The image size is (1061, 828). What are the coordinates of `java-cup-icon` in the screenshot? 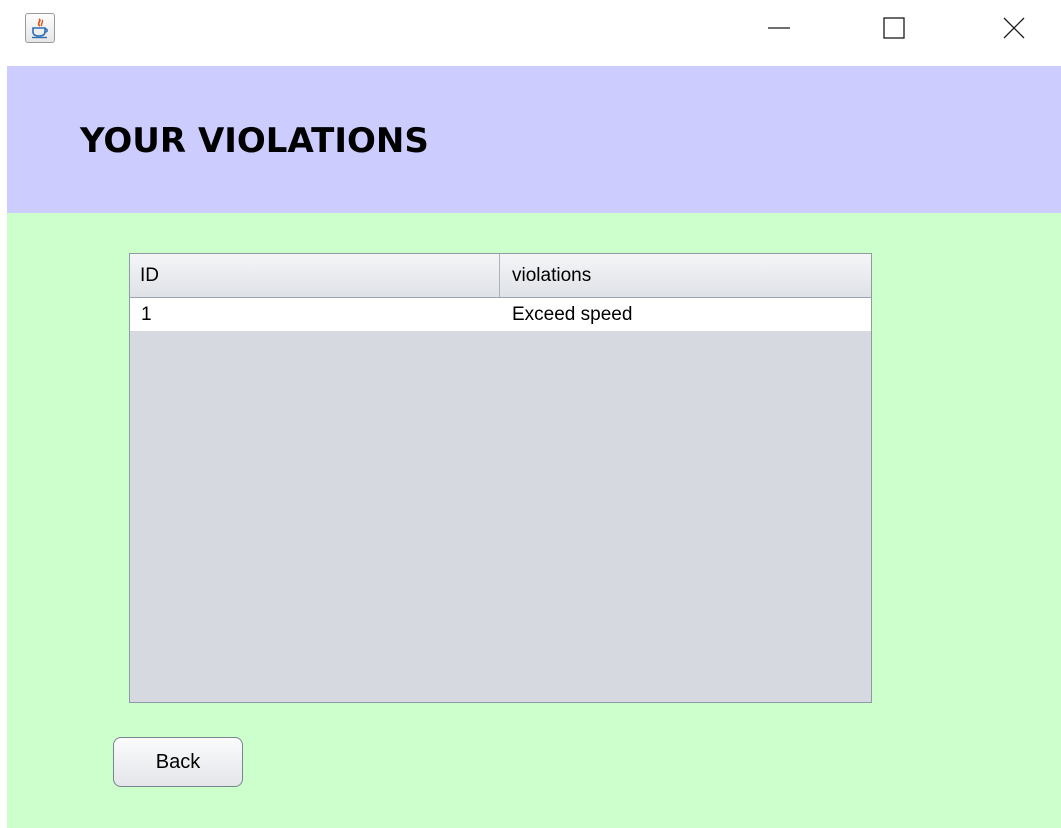 It's located at (40, 28).